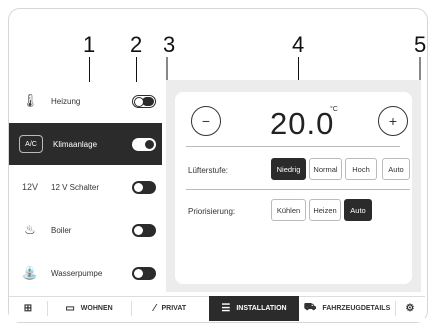  Describe the element at coordinates (136, 44) in the screenshot. I see `callout-2: 2` at that location.